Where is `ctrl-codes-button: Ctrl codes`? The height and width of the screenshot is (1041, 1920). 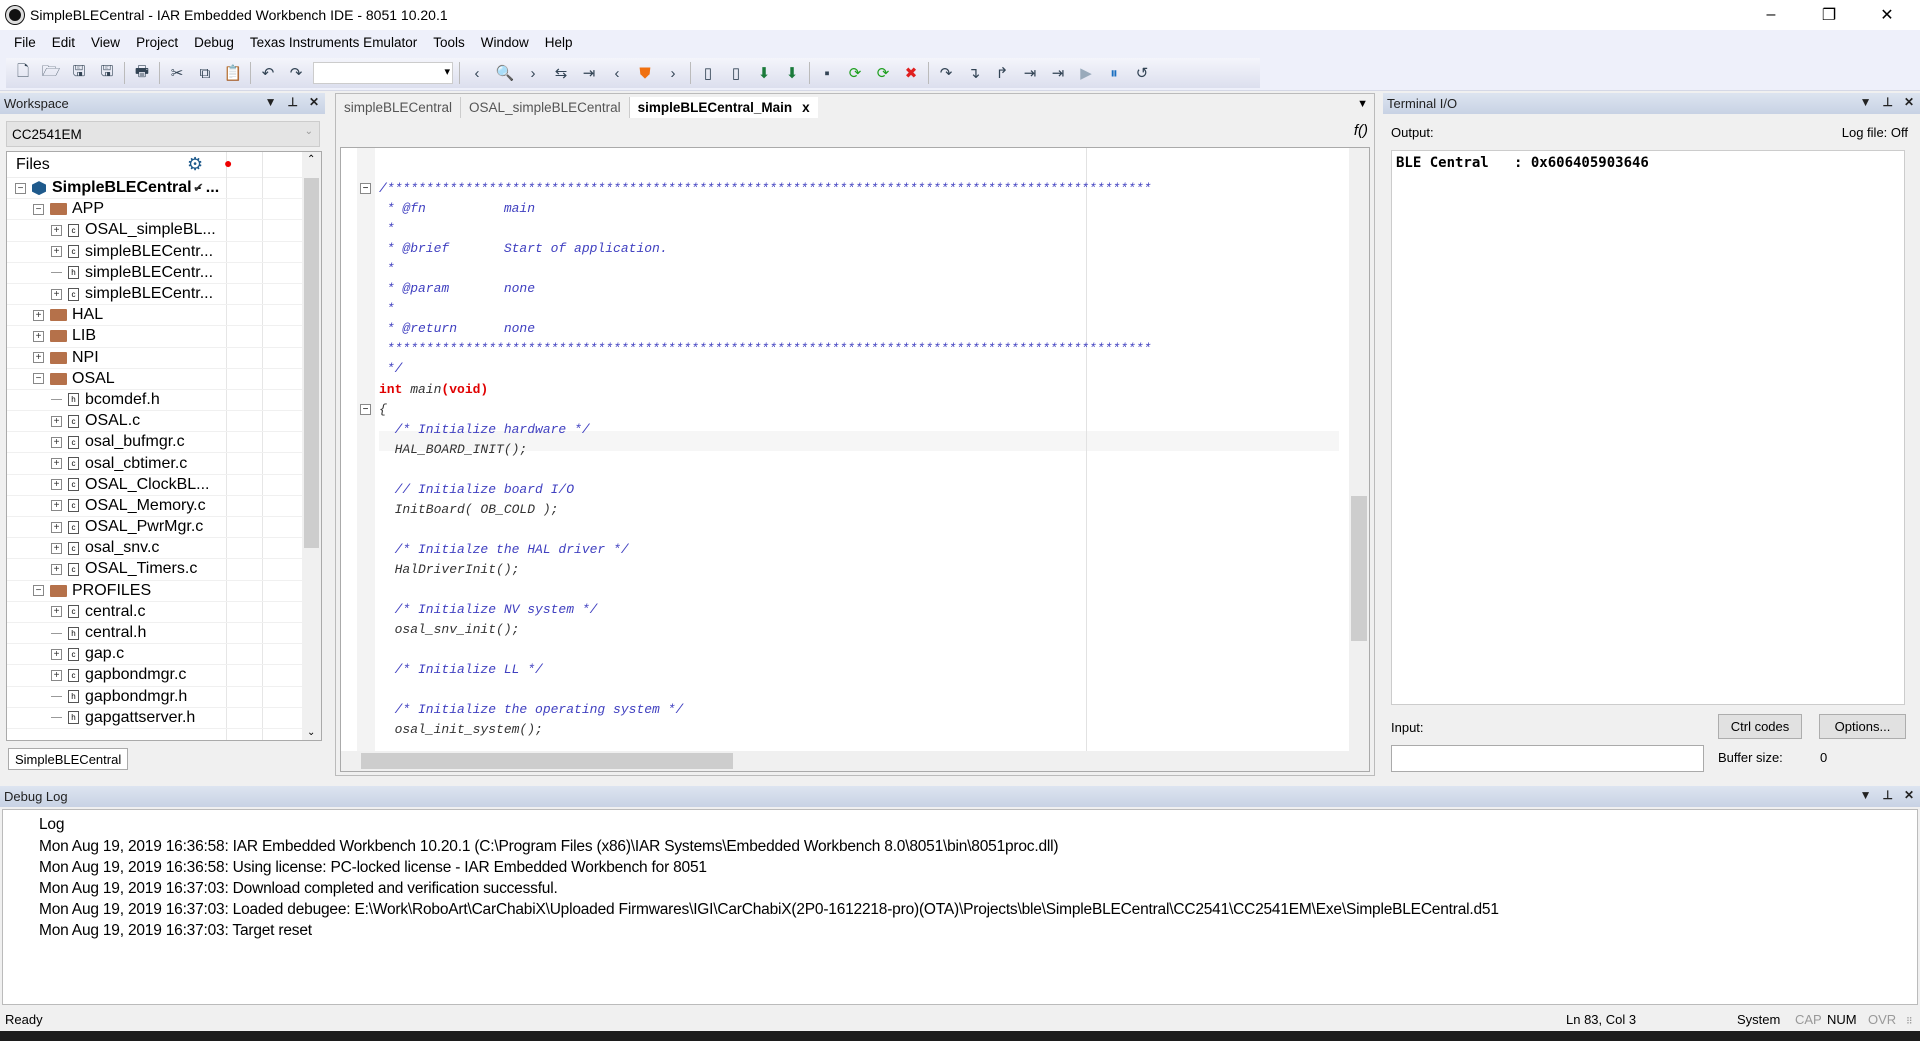 ctrl-codes-button: Ctrl codes is located at coordinates (1760, 726).